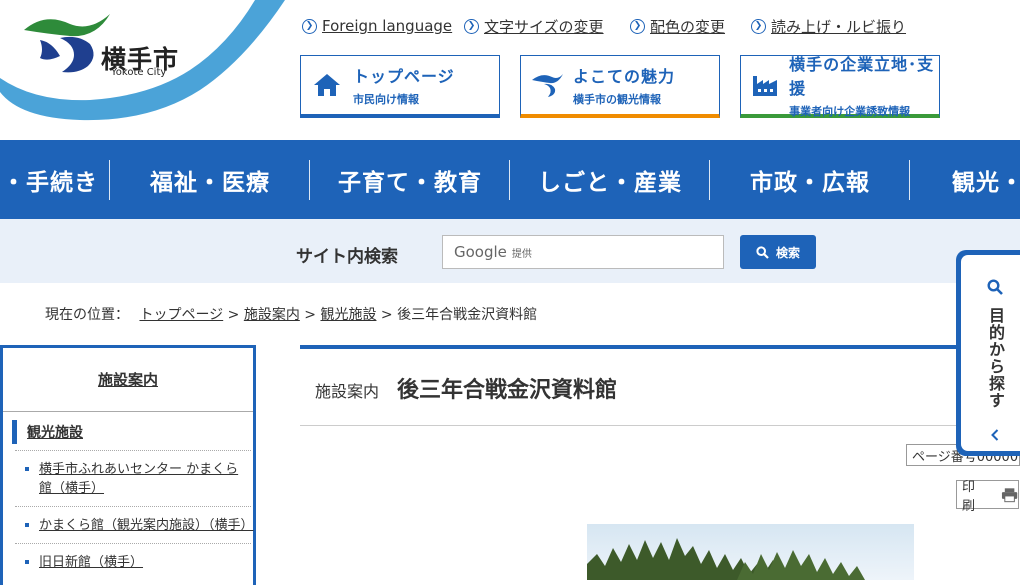 Image resolution: width=1020 pixels, height=585 pixels. I want to click on quick-button-title: よこての魅力, so click(624, 76).